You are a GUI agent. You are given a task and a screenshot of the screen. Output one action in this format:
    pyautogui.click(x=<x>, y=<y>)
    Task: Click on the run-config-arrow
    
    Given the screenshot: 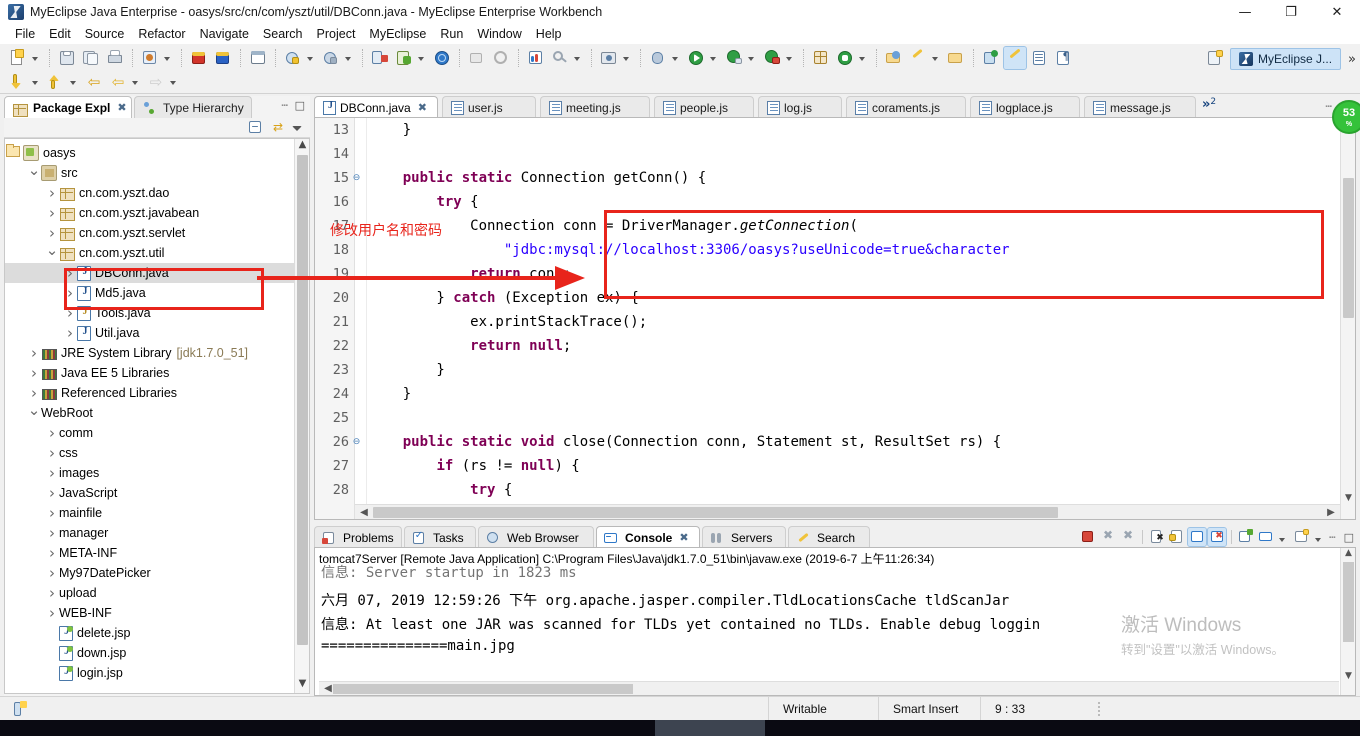 What is the action you would take?
    pyautogui.click(x=751, y=58)
    